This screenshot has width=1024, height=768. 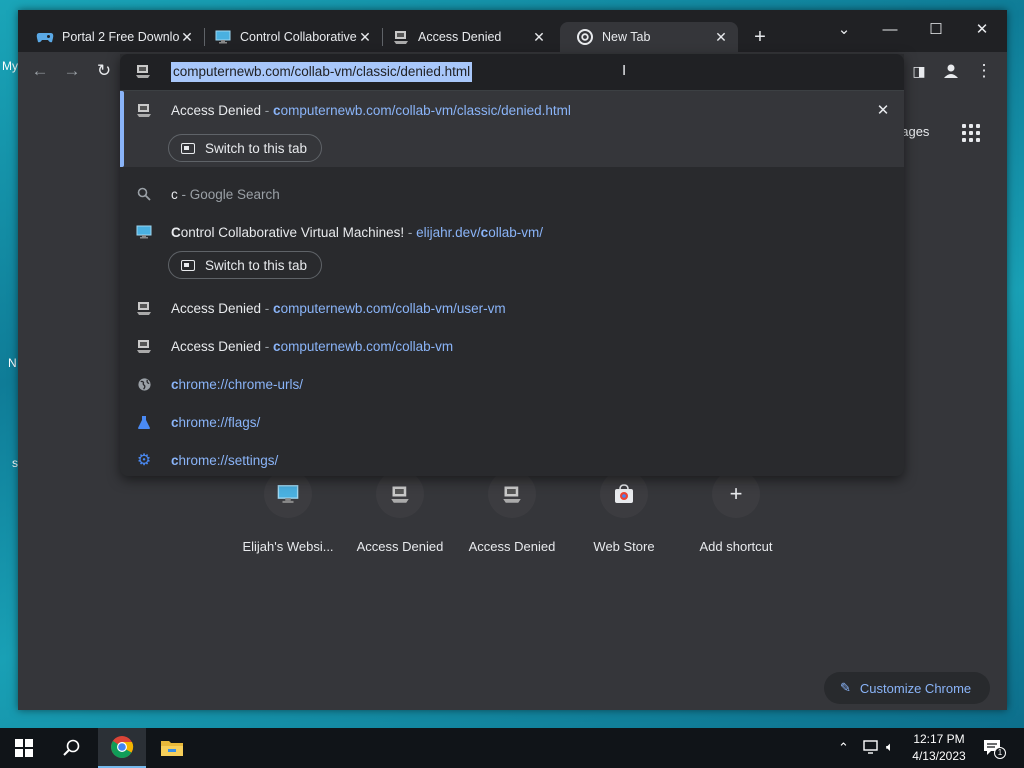 I want to click on minimize-button: —, so click(x=890, y=29).